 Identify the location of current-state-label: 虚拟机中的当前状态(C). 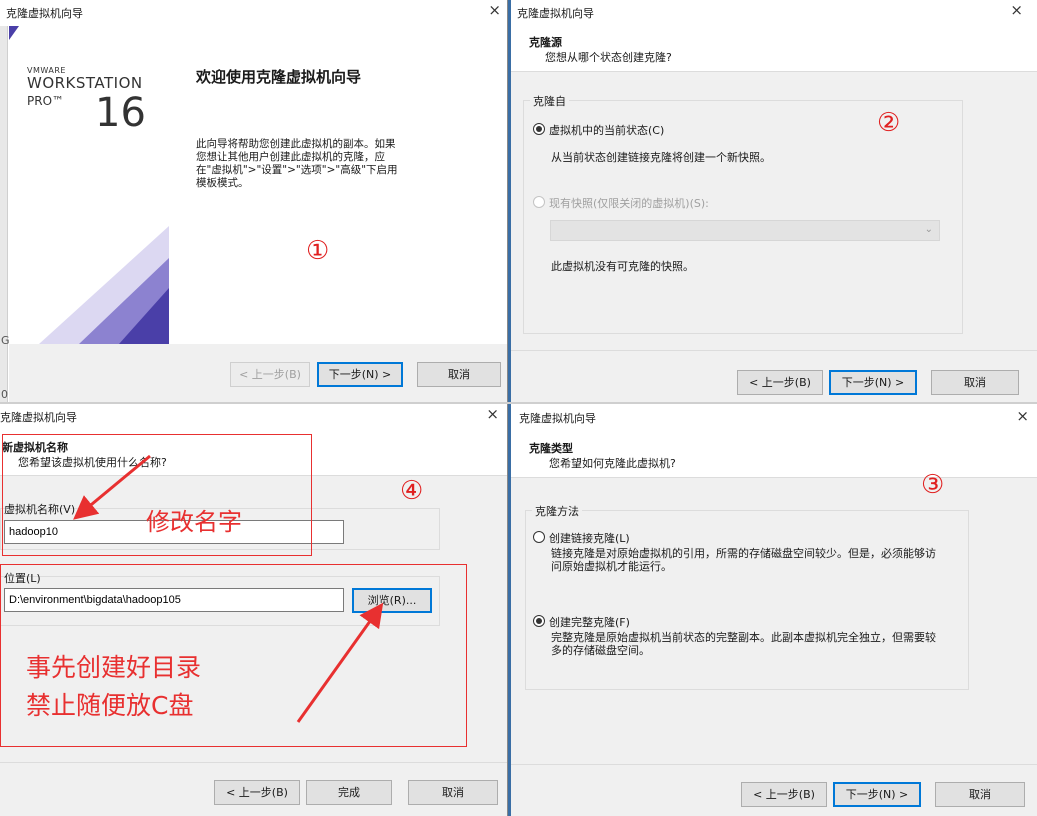
(606, 130).